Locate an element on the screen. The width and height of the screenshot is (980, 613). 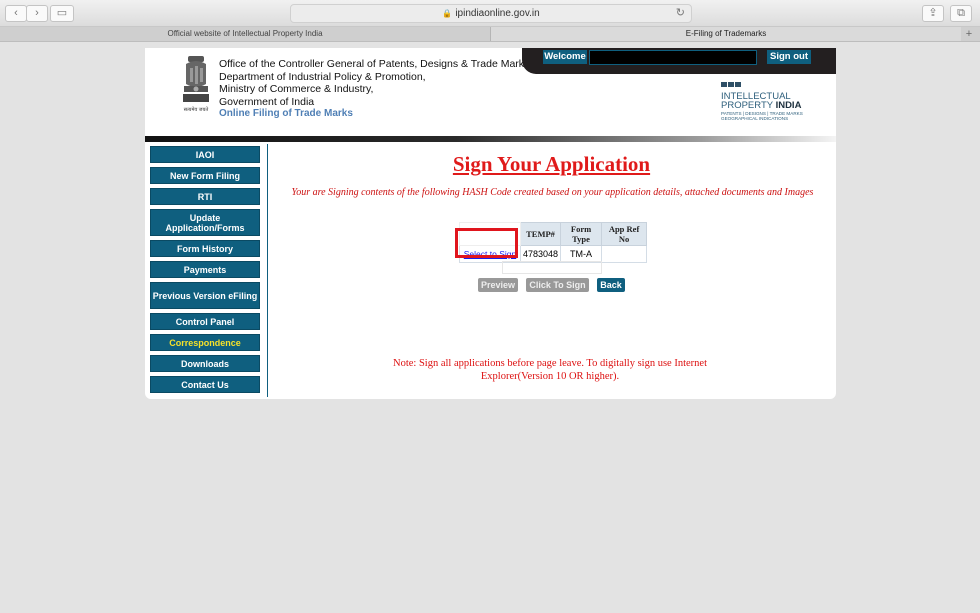
preview-button: Preview is located at coordinates (498, 285).